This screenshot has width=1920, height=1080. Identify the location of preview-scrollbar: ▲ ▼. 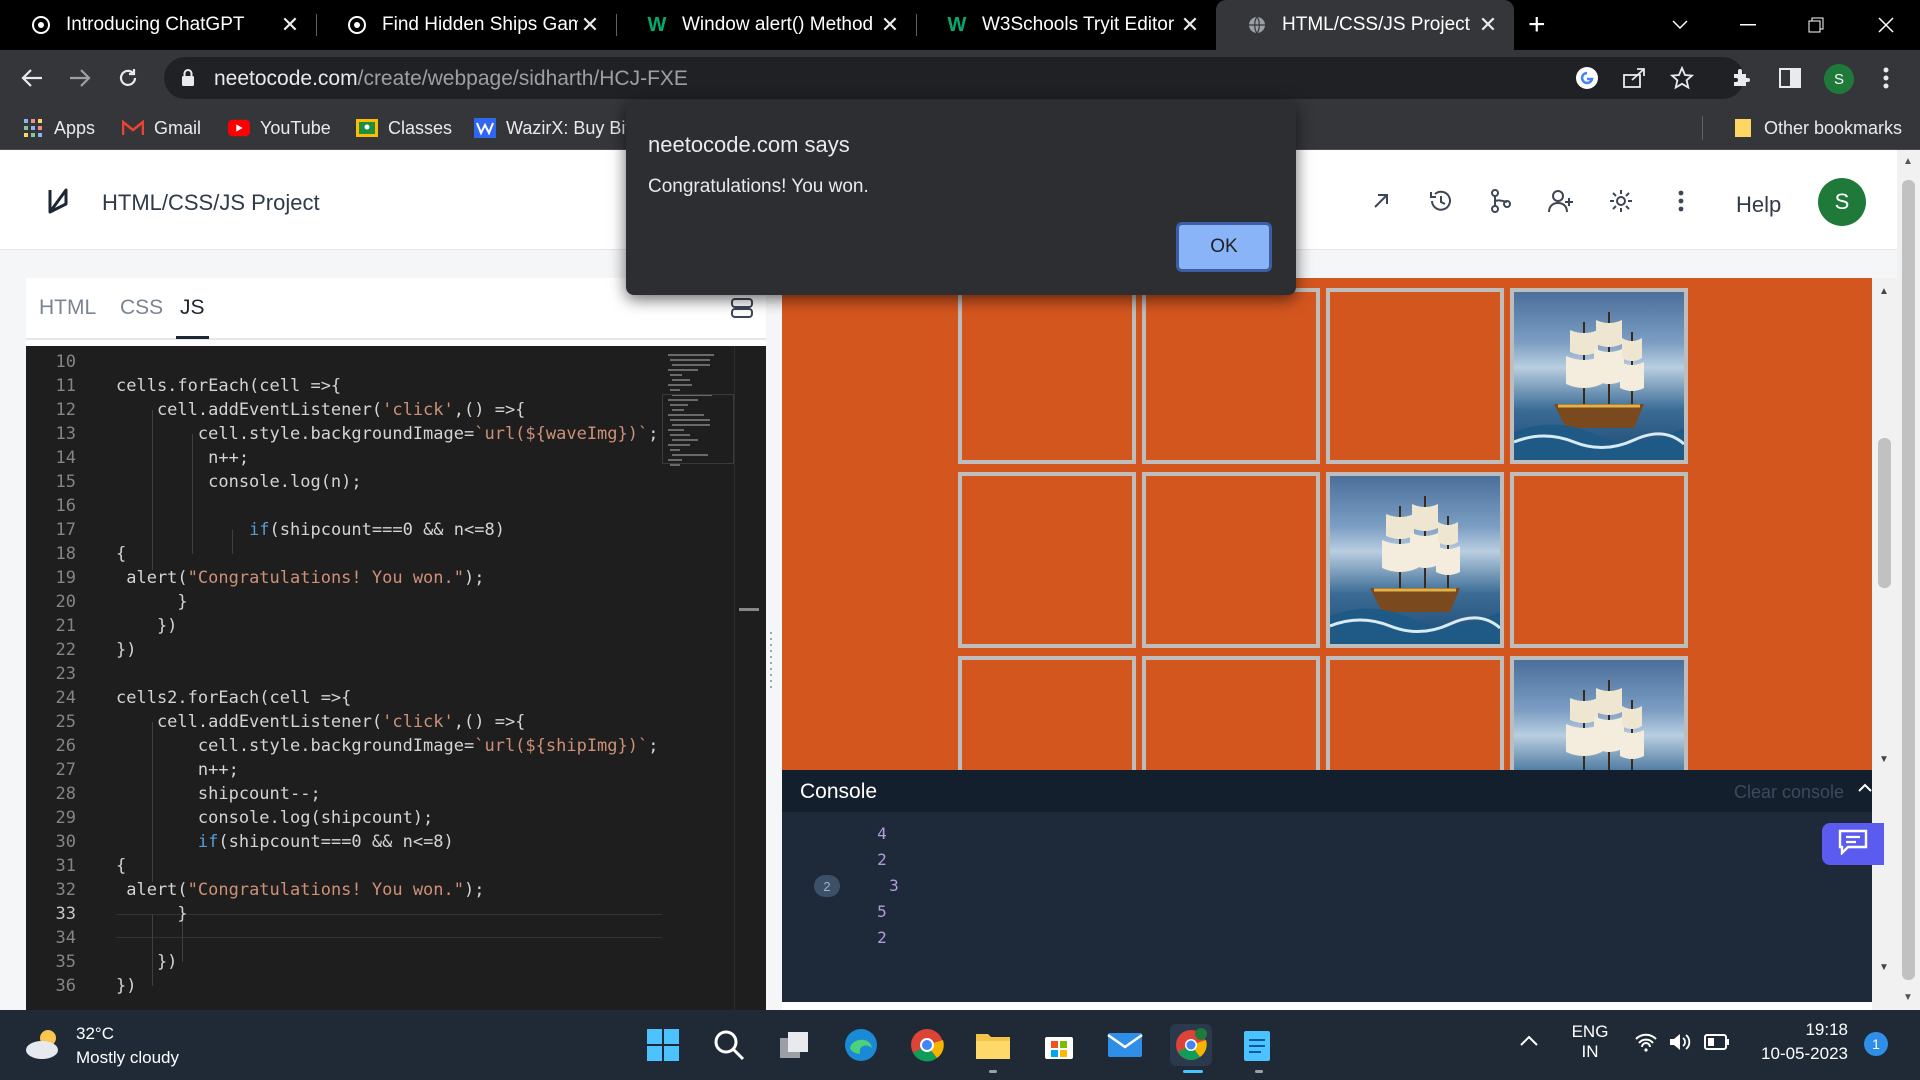
(1884, 524).